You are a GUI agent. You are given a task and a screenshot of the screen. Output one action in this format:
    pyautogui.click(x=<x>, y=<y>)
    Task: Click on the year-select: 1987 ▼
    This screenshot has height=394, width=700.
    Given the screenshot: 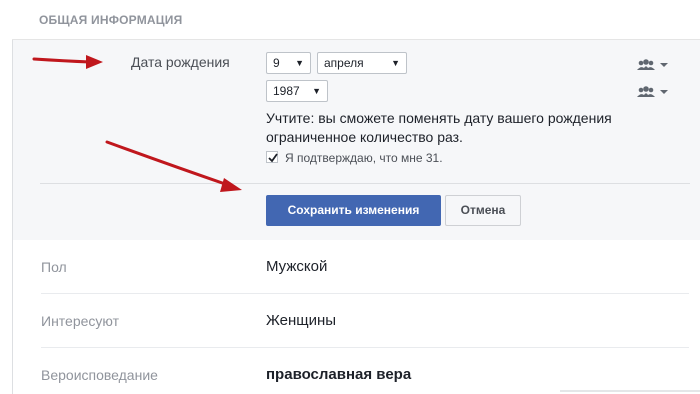 What is the action you would take?
    pyautogui.click(x=297, y=91)
    